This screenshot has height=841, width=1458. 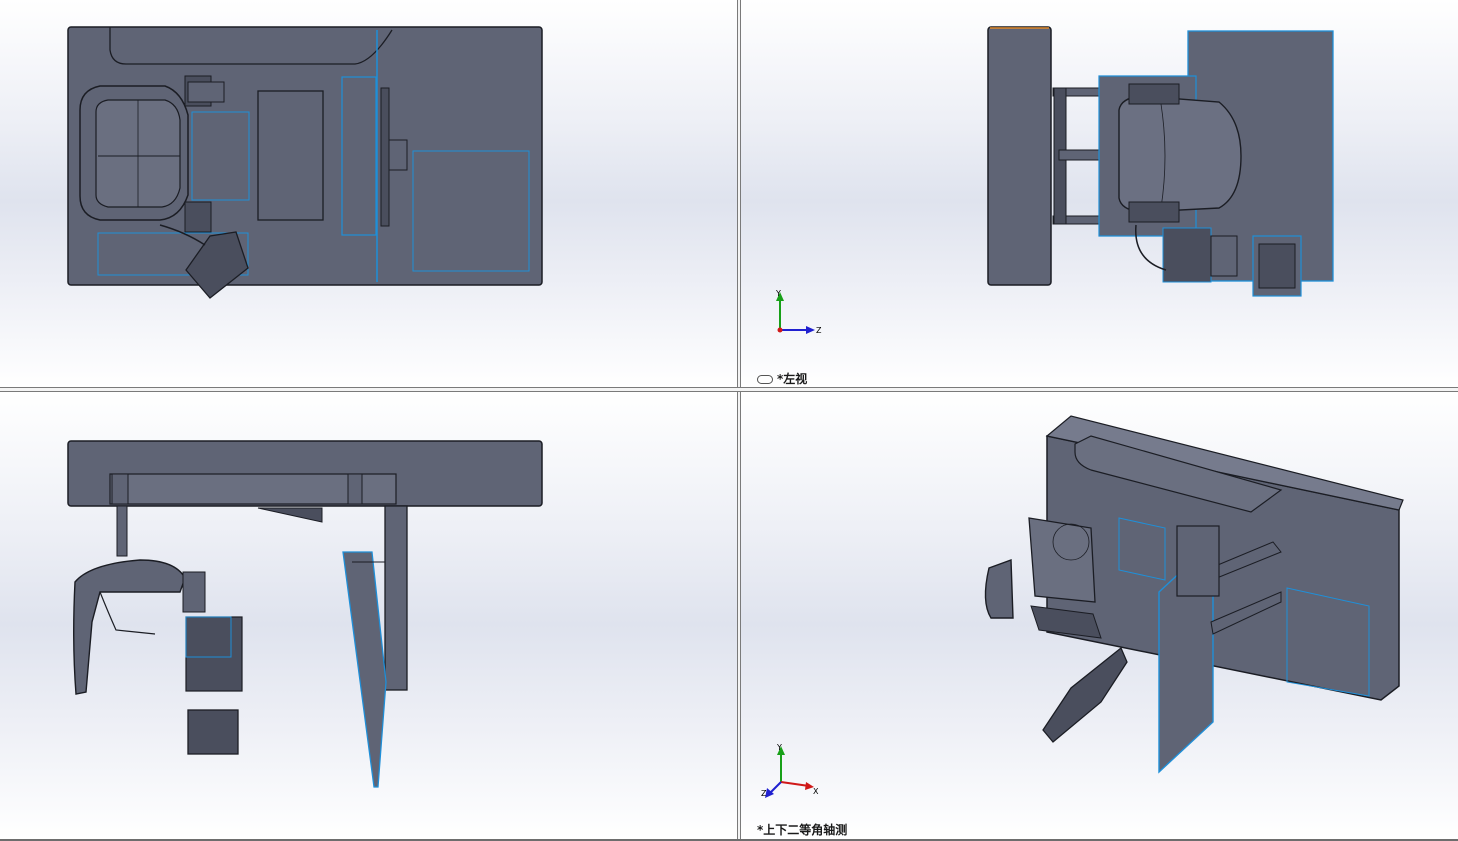 What do you see at coordinates (739, 420) in the screenshot?
I see `viewport-splitter-vertical` at bounding box center [739, 420].